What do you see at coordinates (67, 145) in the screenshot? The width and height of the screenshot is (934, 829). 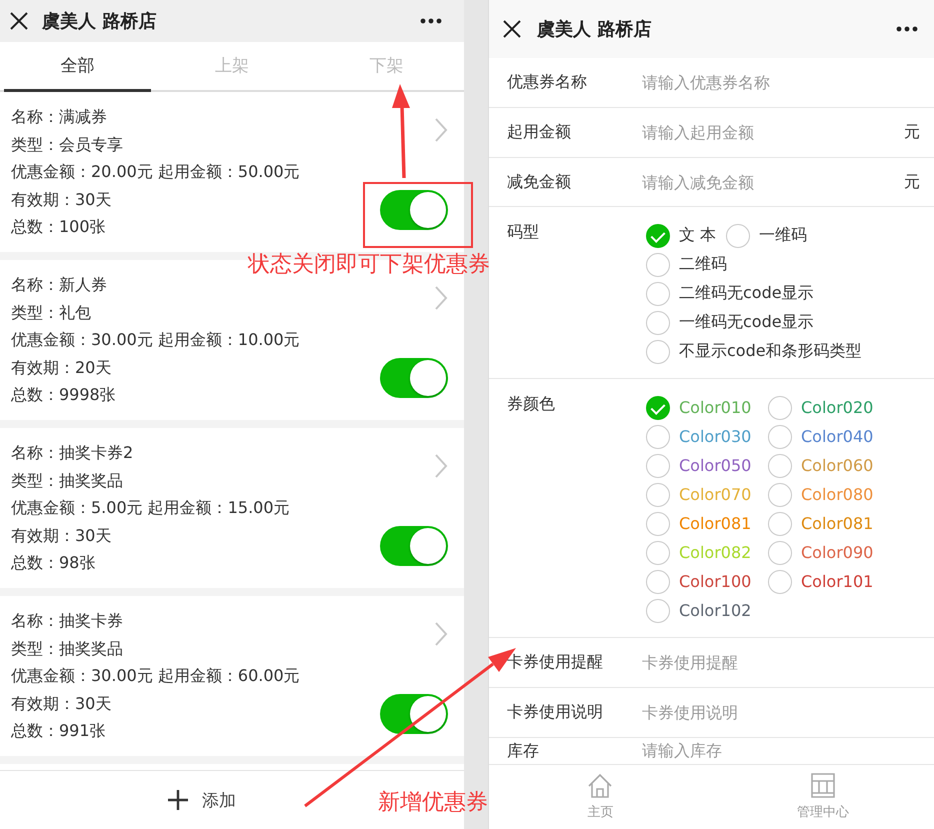 I see `coupon-info: 类型：会员专享` at bounding box center [67, 145].